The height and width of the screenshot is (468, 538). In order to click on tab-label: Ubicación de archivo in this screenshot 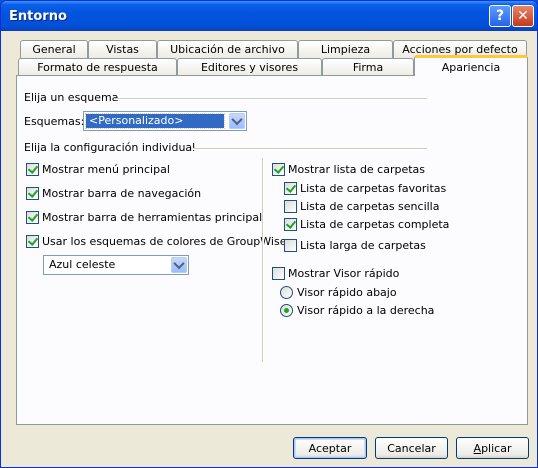, I will do `click(227, 49)`.